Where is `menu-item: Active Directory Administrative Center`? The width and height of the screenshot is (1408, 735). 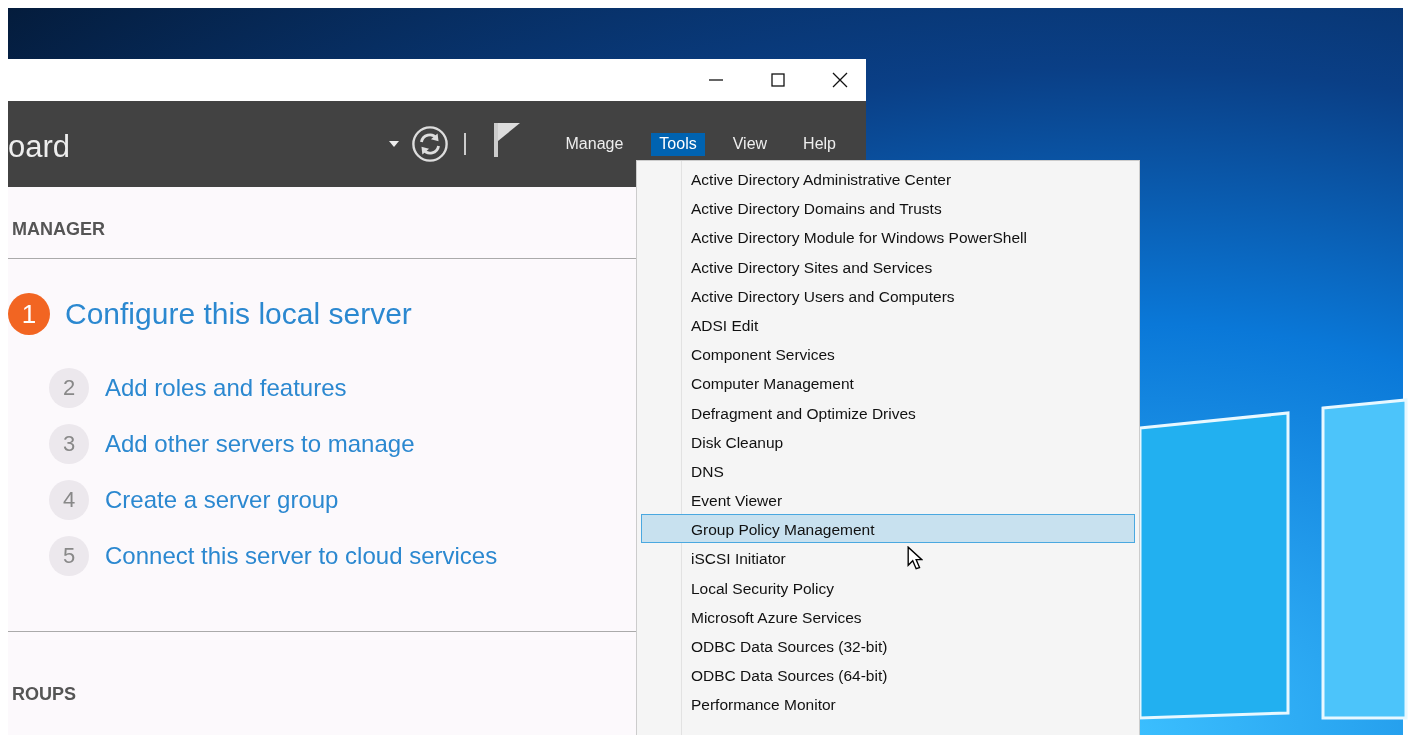
menu-item: Active Directory Administrative Center is located at coordinates (888, 179).